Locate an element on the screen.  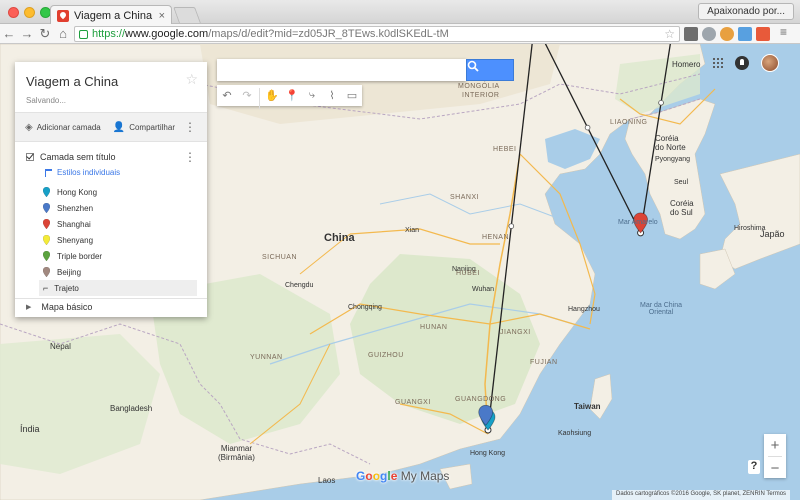
homero-label: Homero is located at coordinates (686, 64).